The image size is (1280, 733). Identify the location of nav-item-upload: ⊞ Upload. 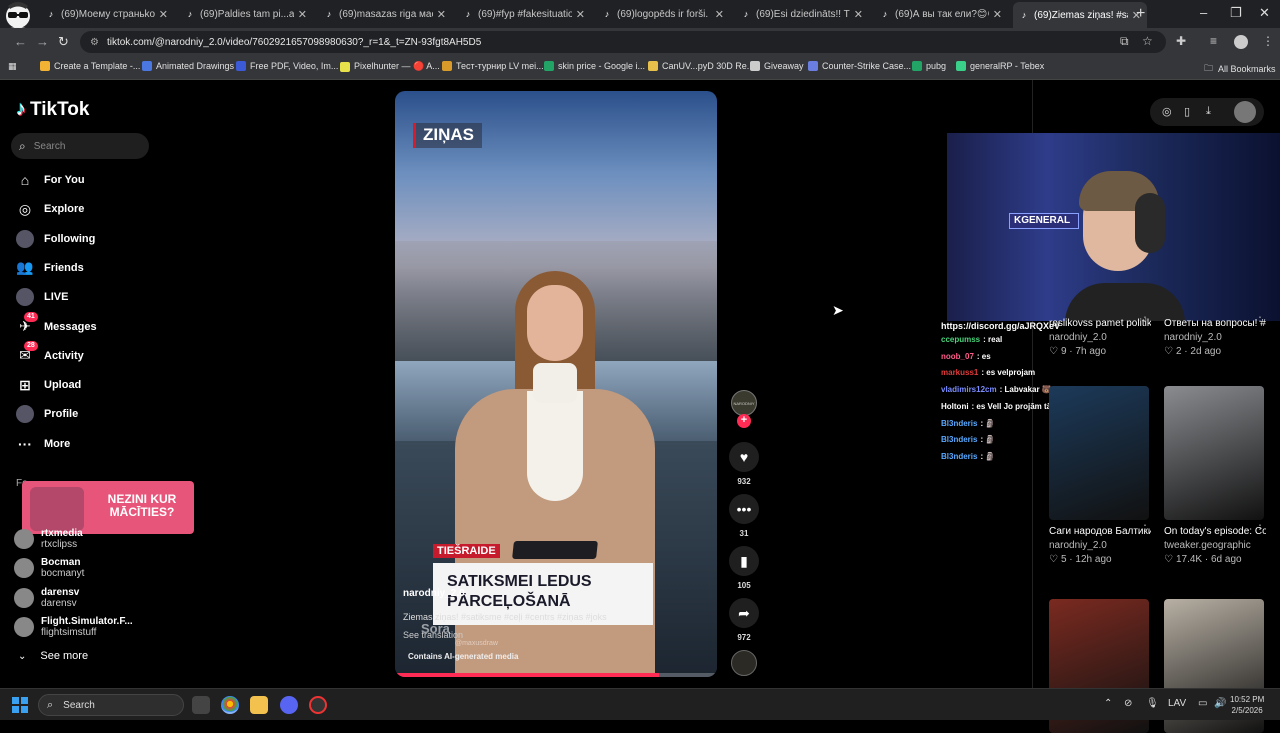
(48, 385).